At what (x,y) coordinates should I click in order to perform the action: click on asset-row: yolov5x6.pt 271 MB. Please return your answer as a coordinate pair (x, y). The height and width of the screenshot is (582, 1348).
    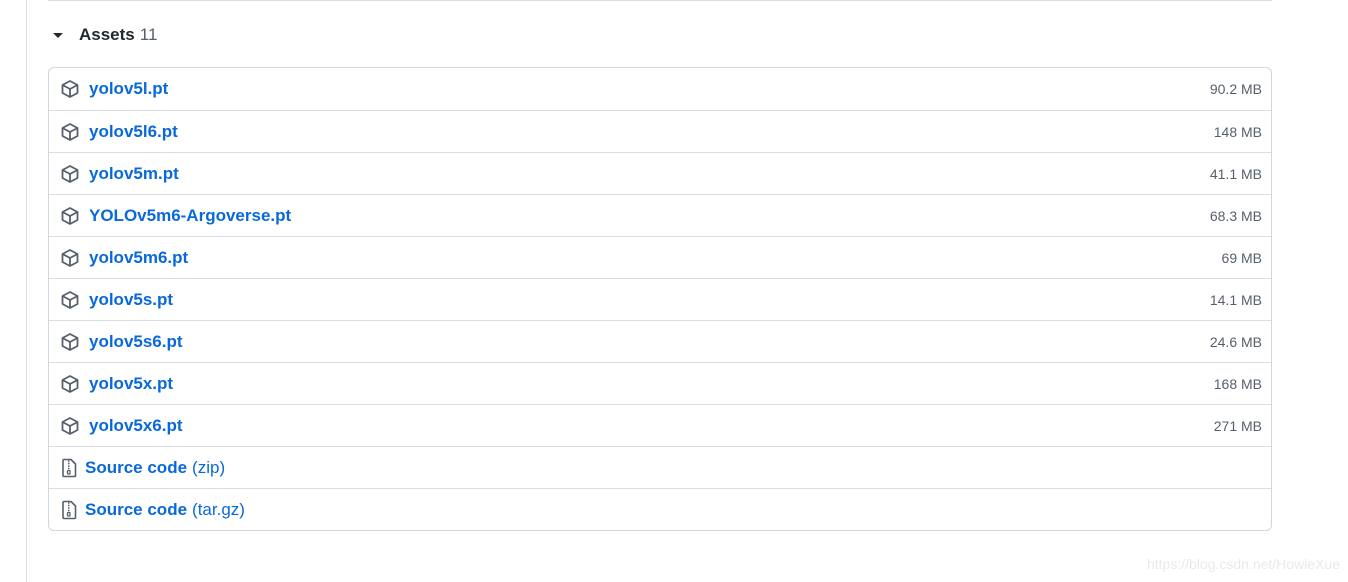
    Looking at the image, I should click on (660, 425).